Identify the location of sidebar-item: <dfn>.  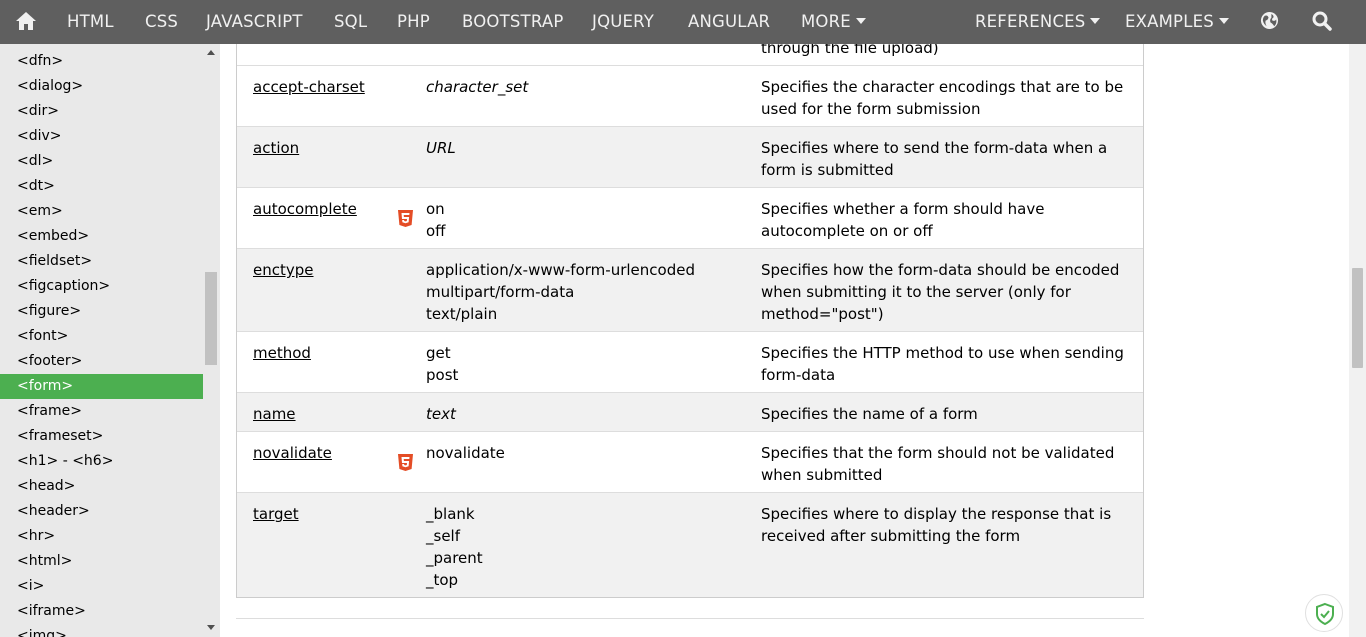
(101, 61).